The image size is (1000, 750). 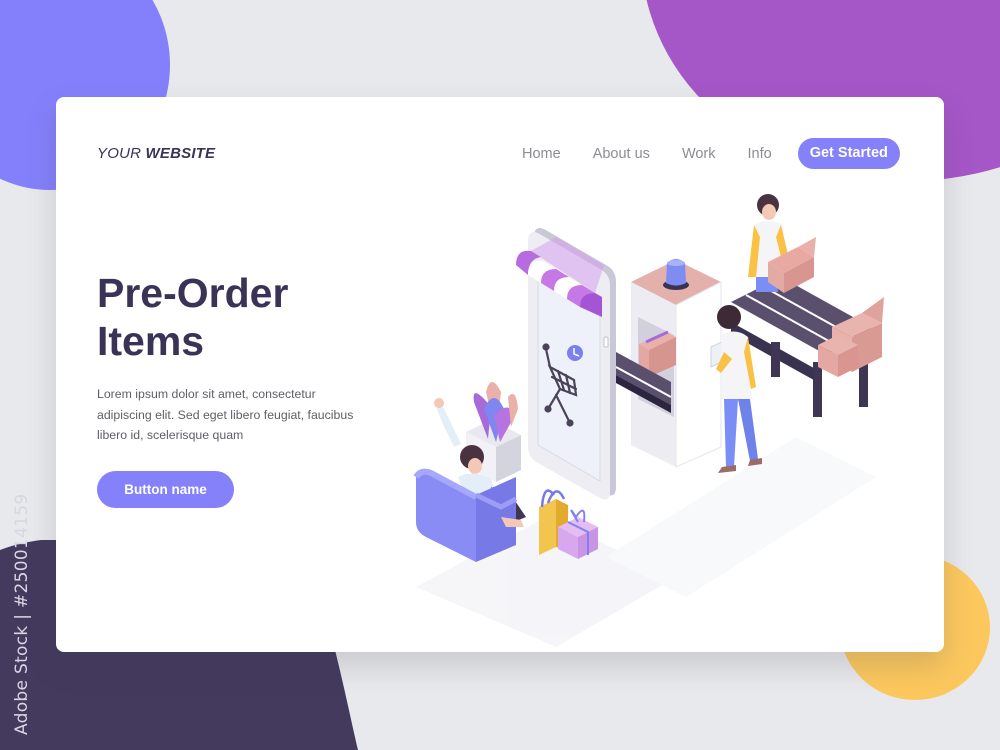 What do you see at coordinates (621, 154) in the screenshot?
I see `nav-link-about-us: About us` at bounding box center [621, 154].